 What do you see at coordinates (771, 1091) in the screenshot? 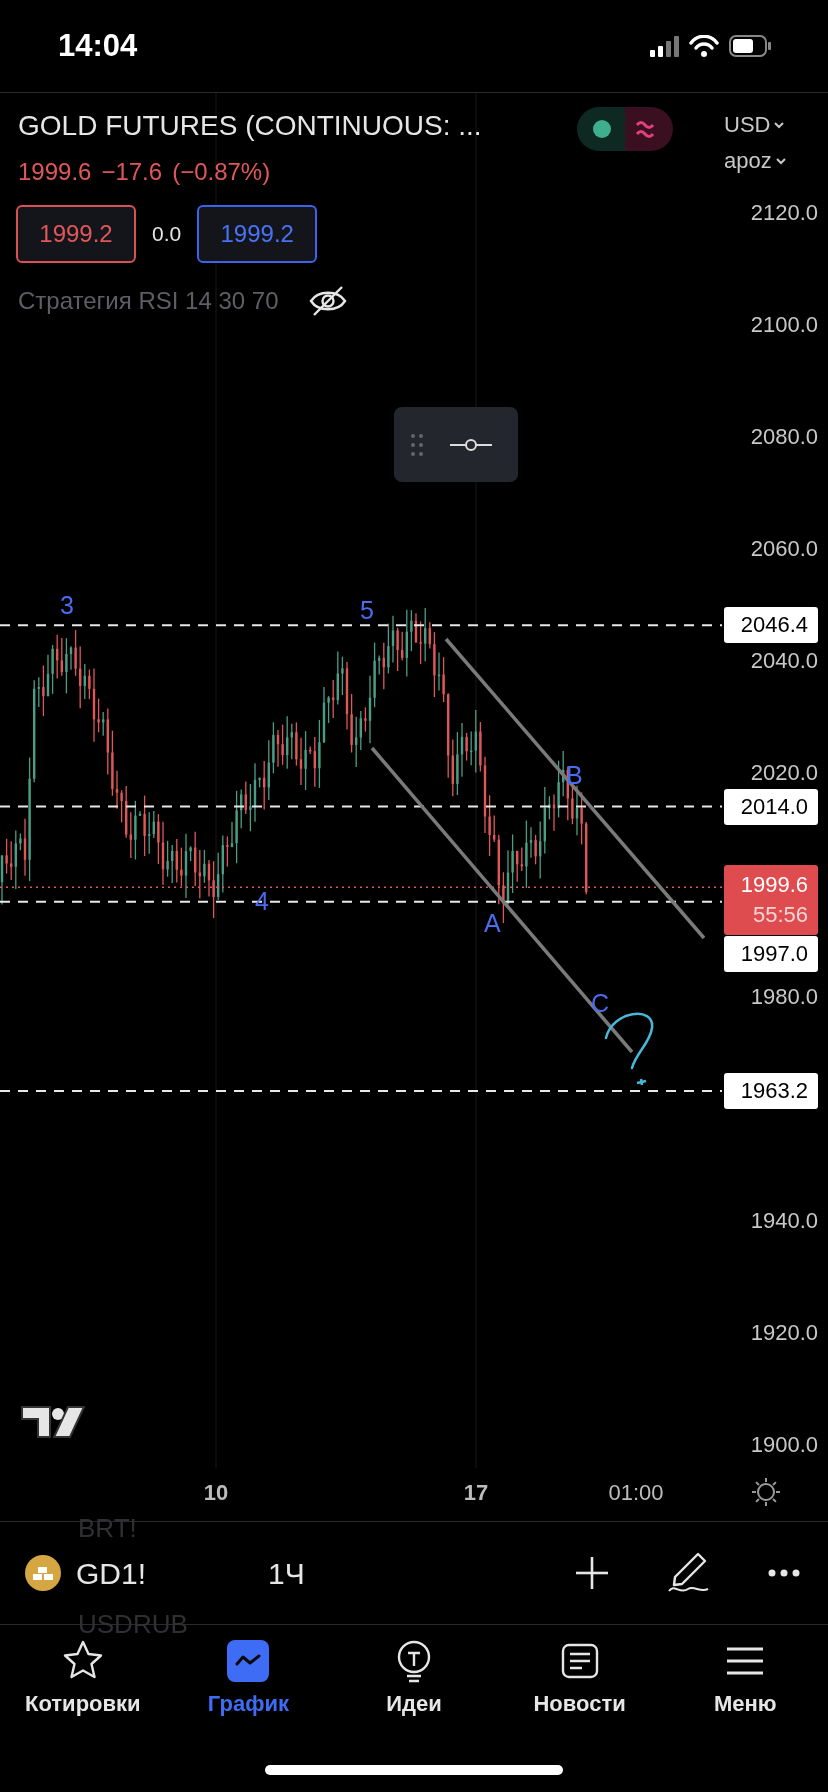
I see `level-price-label: 1963.2` at bounding box center [771, 1091].